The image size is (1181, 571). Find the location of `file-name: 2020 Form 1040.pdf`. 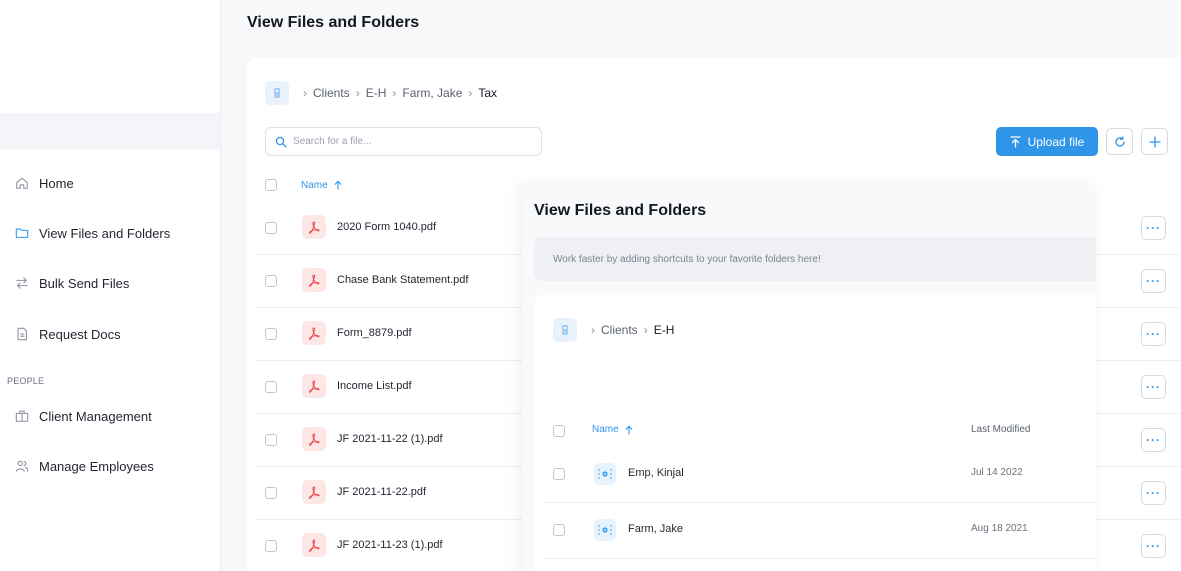

file-name: 2020 Form 1040.pdf is located at coordinates (386, 227).